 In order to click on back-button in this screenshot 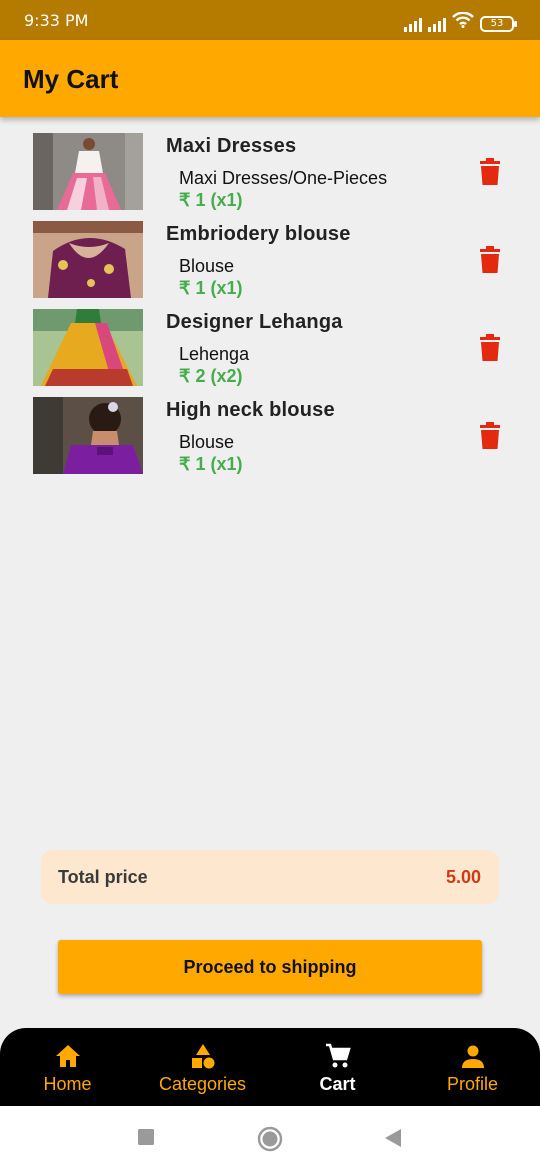, I will do `click(393, 1138)`.